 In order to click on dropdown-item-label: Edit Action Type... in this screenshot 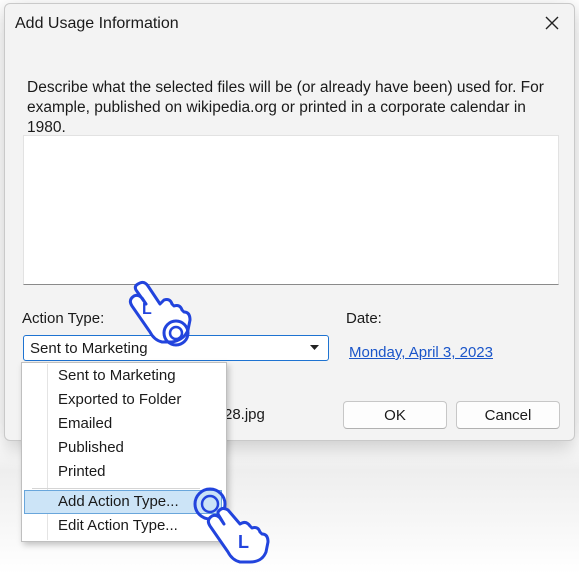, I will do `click(118, 525)`.